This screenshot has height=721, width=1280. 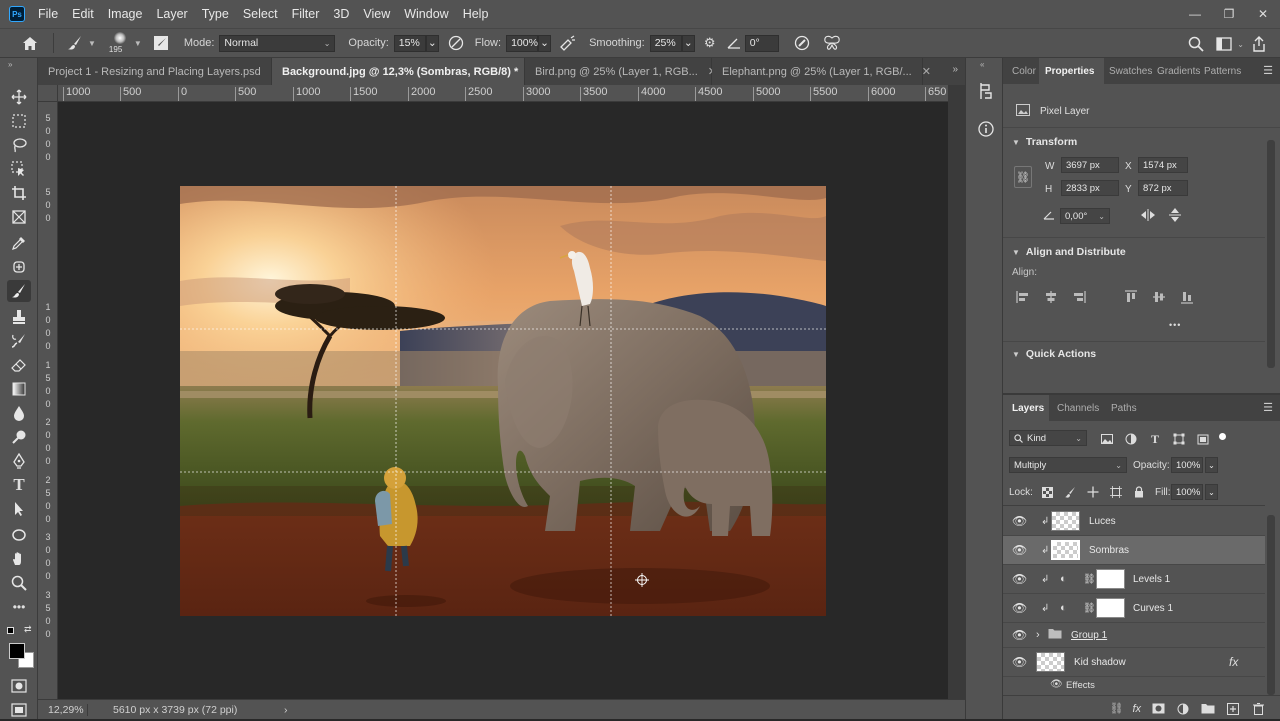 What do you see at coordinates (1134, 635) in the screenshot?
I see `layer-row-group-1: 👁 › Group 1` at bounding box center [1134, 635].